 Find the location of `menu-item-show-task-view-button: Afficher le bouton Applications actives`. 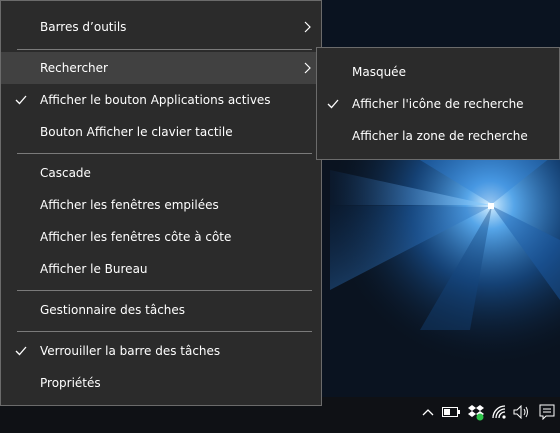

menu-item-show-task-view-button: Afficher le bouton Applications actives is located at coordinates (161, 100).